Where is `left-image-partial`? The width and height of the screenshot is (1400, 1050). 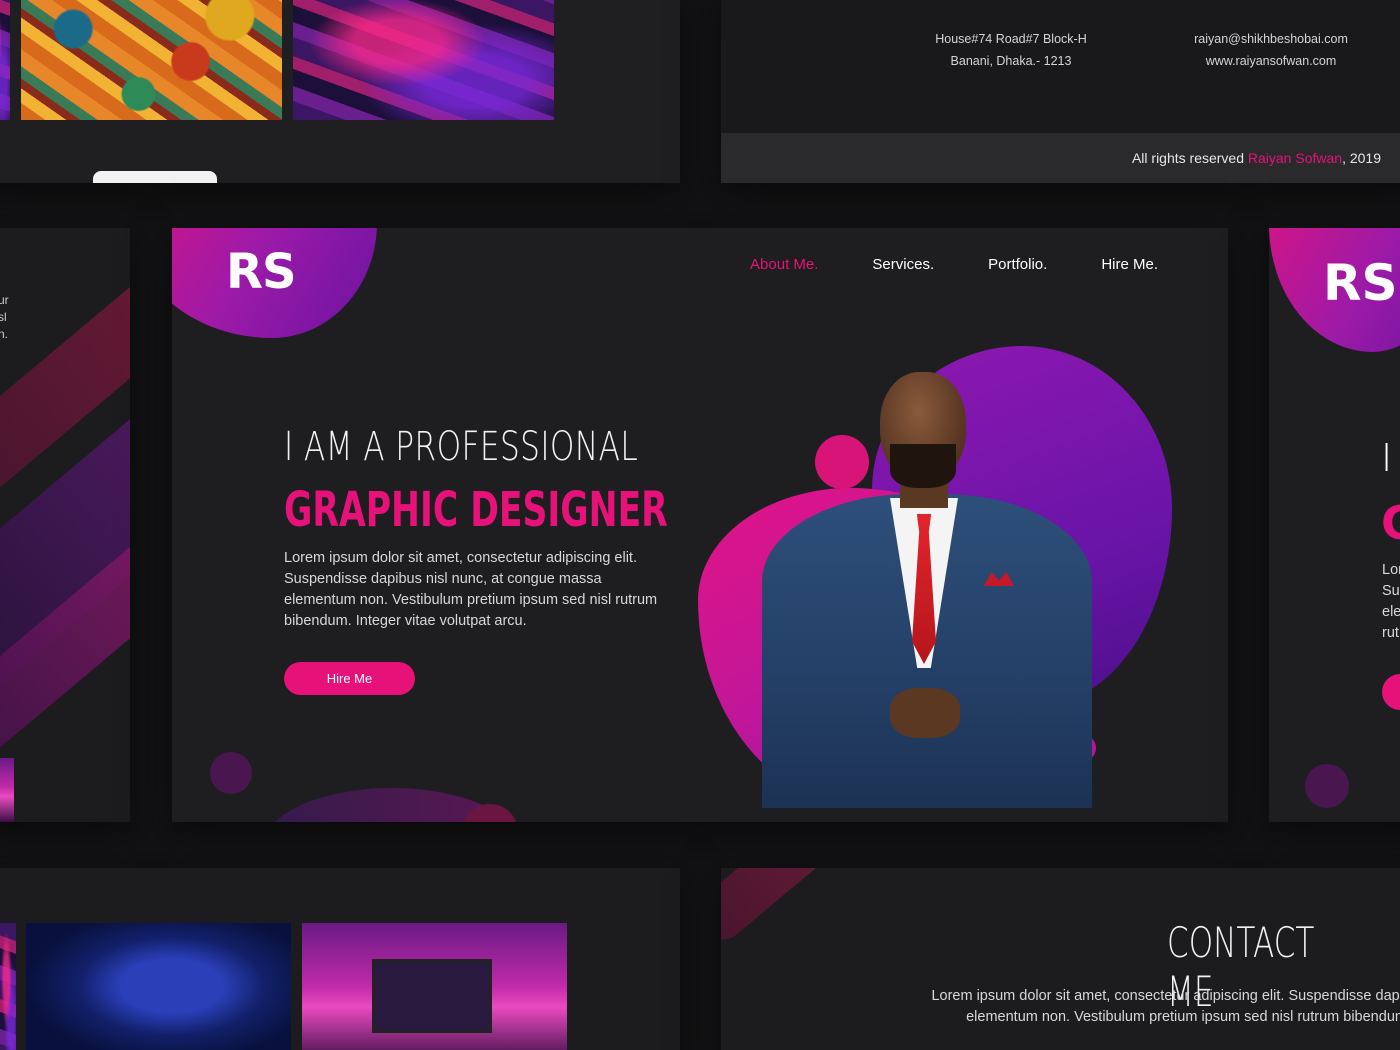
left-image-partial is located at coordinates (7, 790).